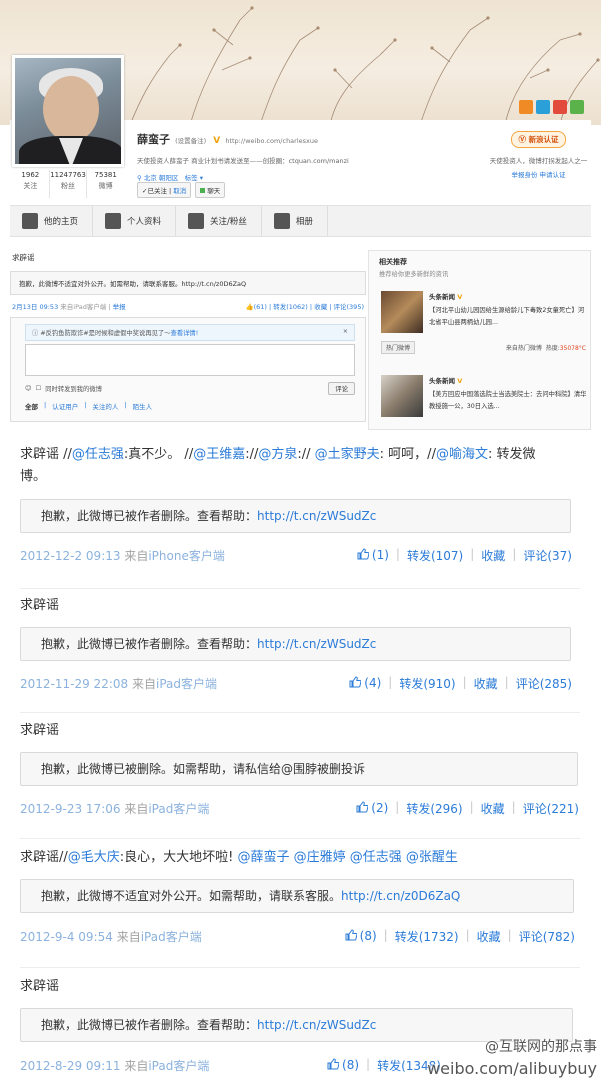  I want to click on post-date-link: 2012-9-23 17:06, so click(70, 809).